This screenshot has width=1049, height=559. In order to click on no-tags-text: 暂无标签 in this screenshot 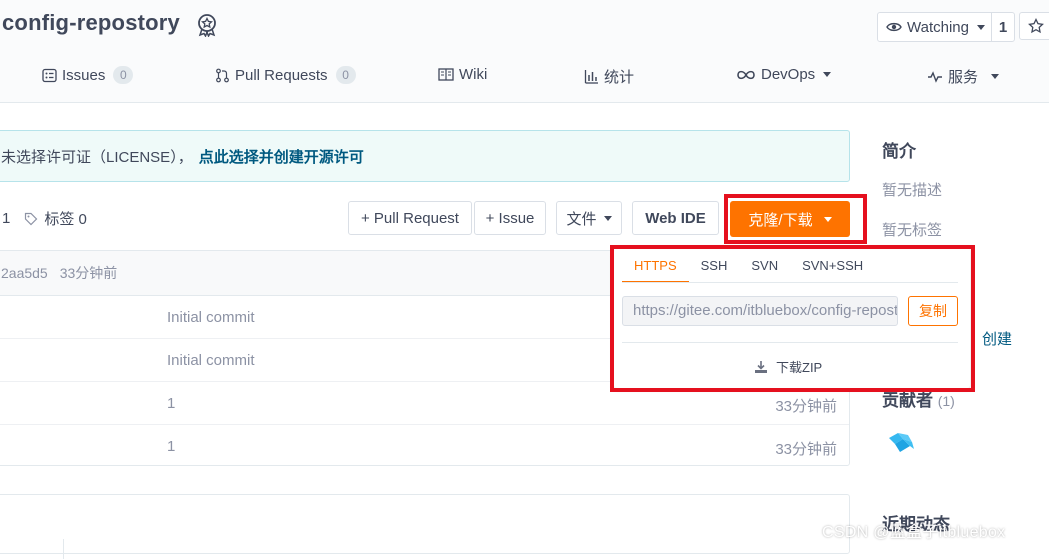, I will do `click(912, 230)`.